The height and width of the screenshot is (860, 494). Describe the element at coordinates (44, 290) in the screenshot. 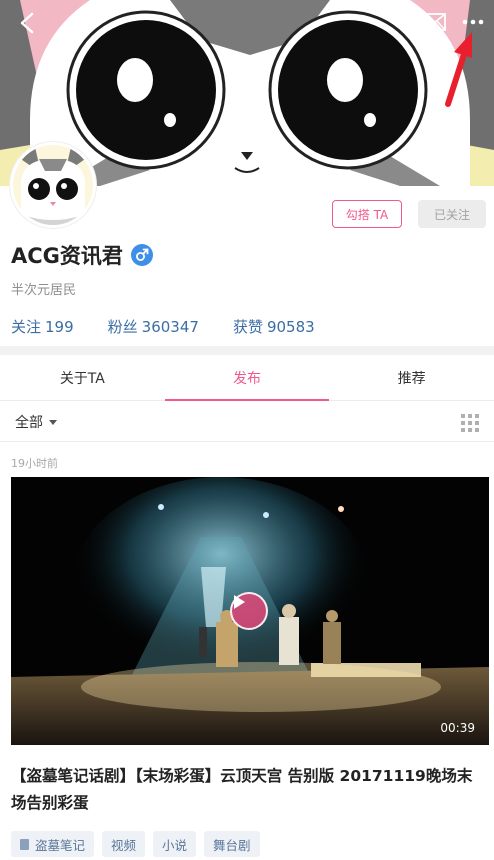

I see `bio: 半次元居民` at that location.